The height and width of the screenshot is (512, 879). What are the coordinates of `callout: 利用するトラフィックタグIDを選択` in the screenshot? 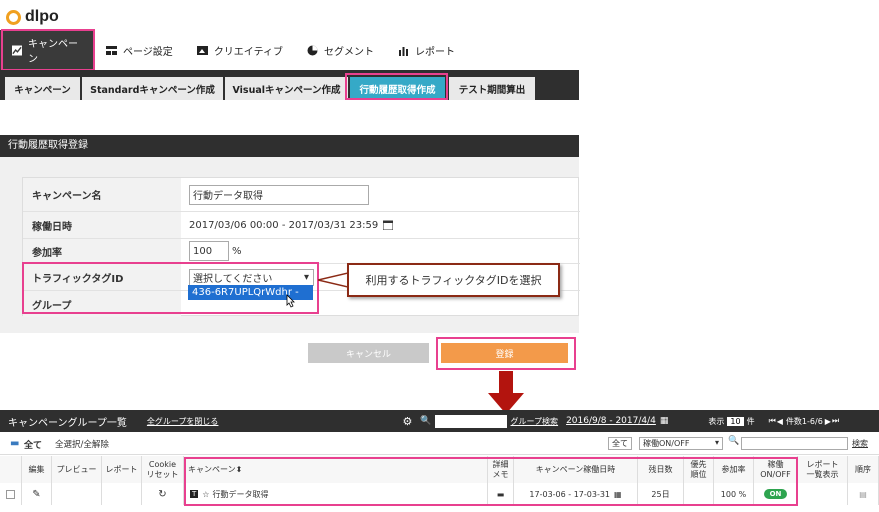 It's located at (453, 280).